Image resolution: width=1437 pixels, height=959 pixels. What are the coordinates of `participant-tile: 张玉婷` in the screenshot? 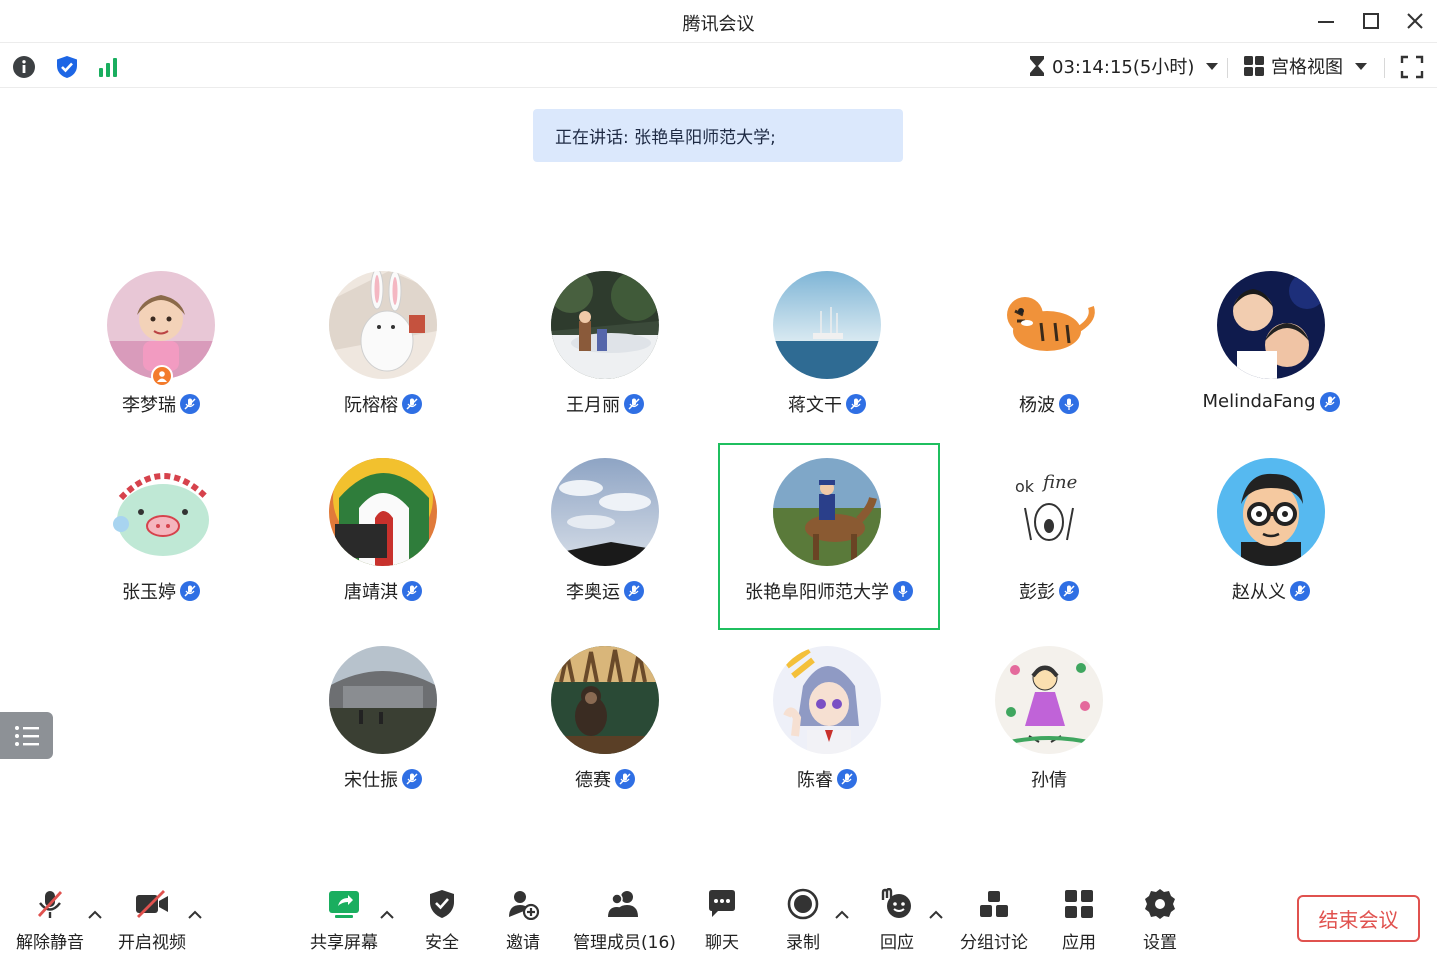 It's located at (161, 552).